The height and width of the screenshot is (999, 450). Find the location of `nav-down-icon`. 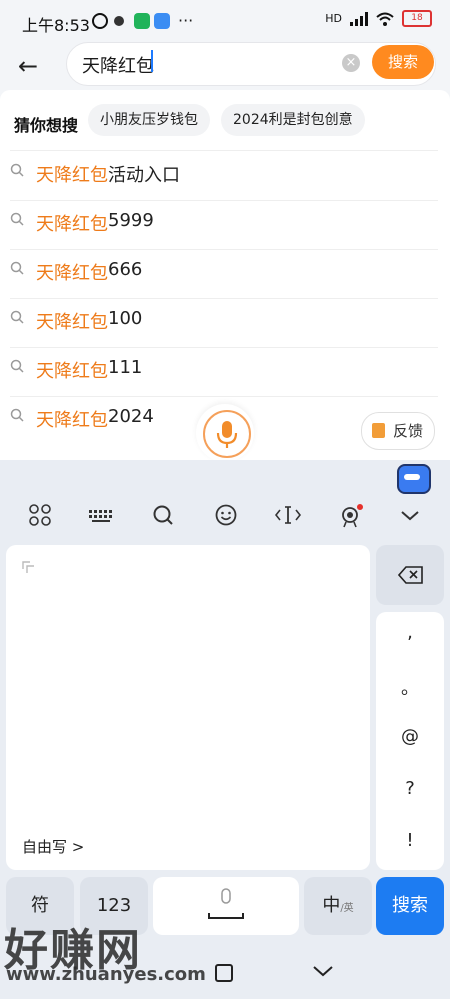

nav-down-icon is located at coordinates (323, 972).